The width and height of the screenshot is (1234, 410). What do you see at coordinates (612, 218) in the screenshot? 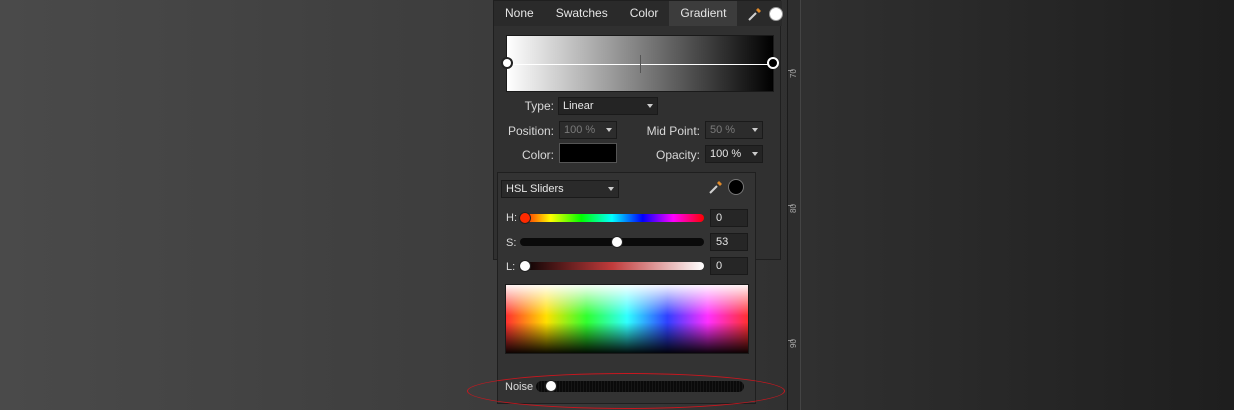
I see `hue-slider` at bounding box center [612, 218].